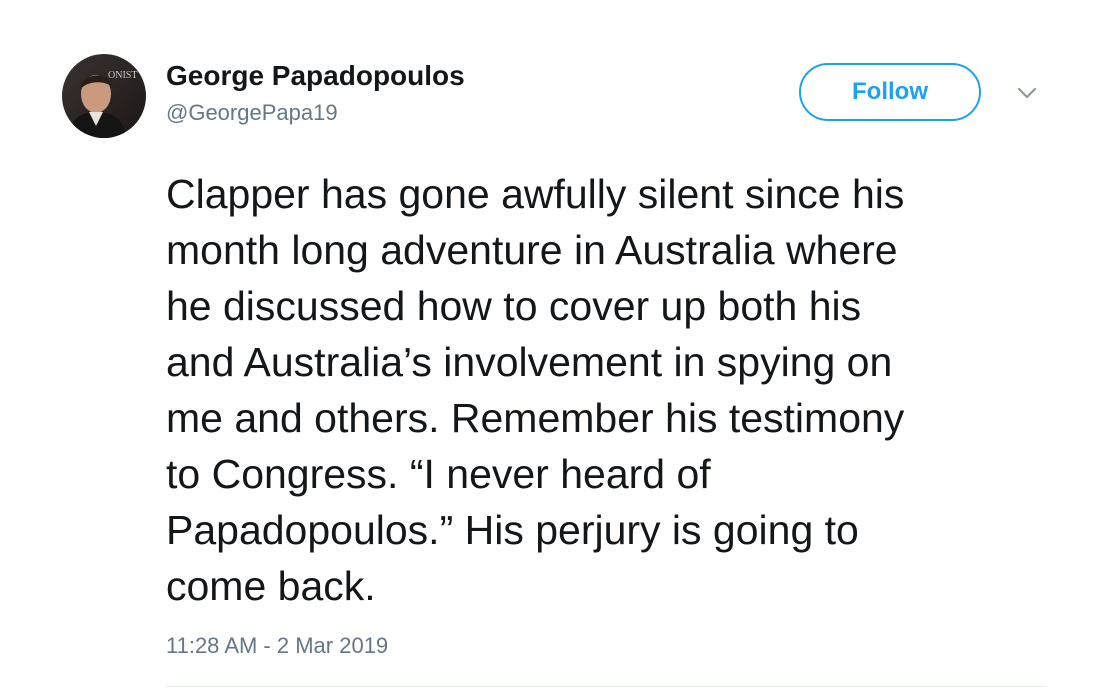  I want to click on avatar: ONIST, so click(104, 96).